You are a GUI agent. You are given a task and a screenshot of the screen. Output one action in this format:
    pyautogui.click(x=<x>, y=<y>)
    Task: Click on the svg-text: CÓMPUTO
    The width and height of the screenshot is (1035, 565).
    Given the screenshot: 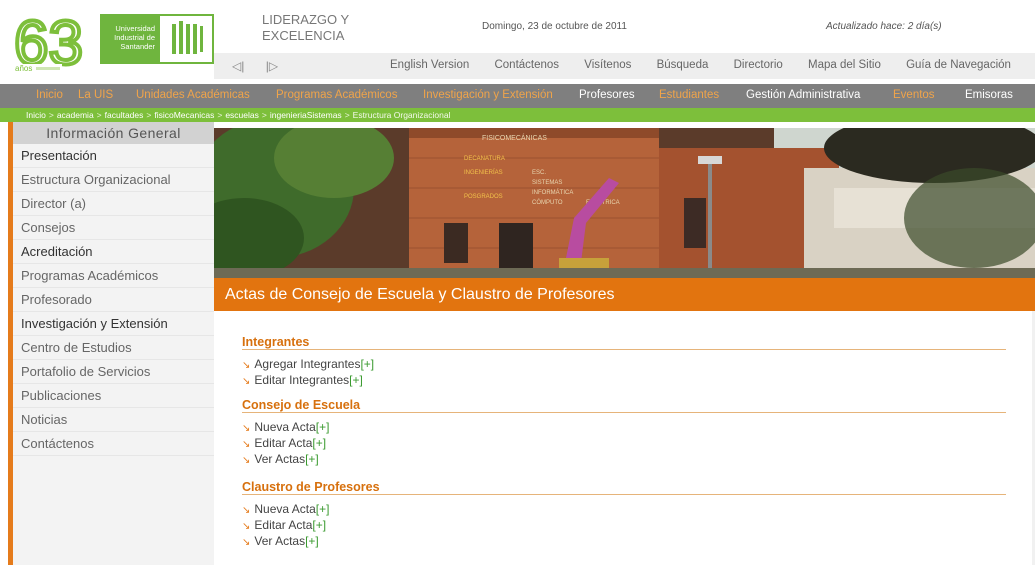 What is the action you would take?
    pyautogui.click(x=547, y=202)
    